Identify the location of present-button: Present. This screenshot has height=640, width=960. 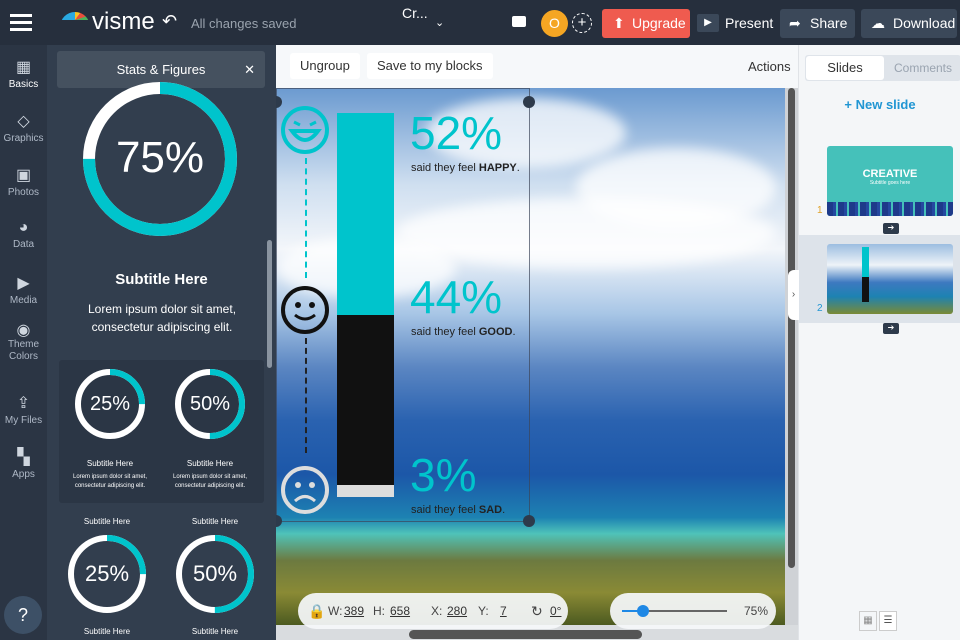
(749, 23).